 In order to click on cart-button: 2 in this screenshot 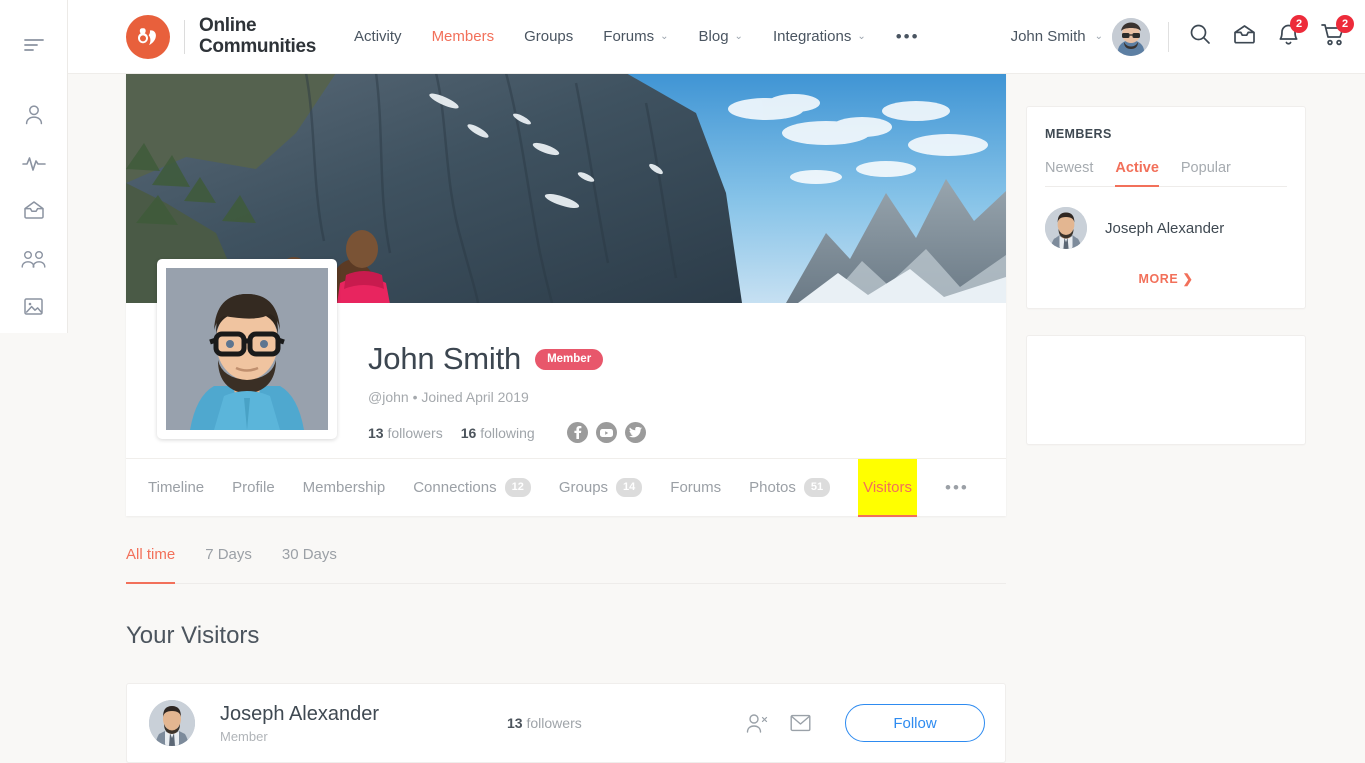, I will do `click(1337, 32)`.